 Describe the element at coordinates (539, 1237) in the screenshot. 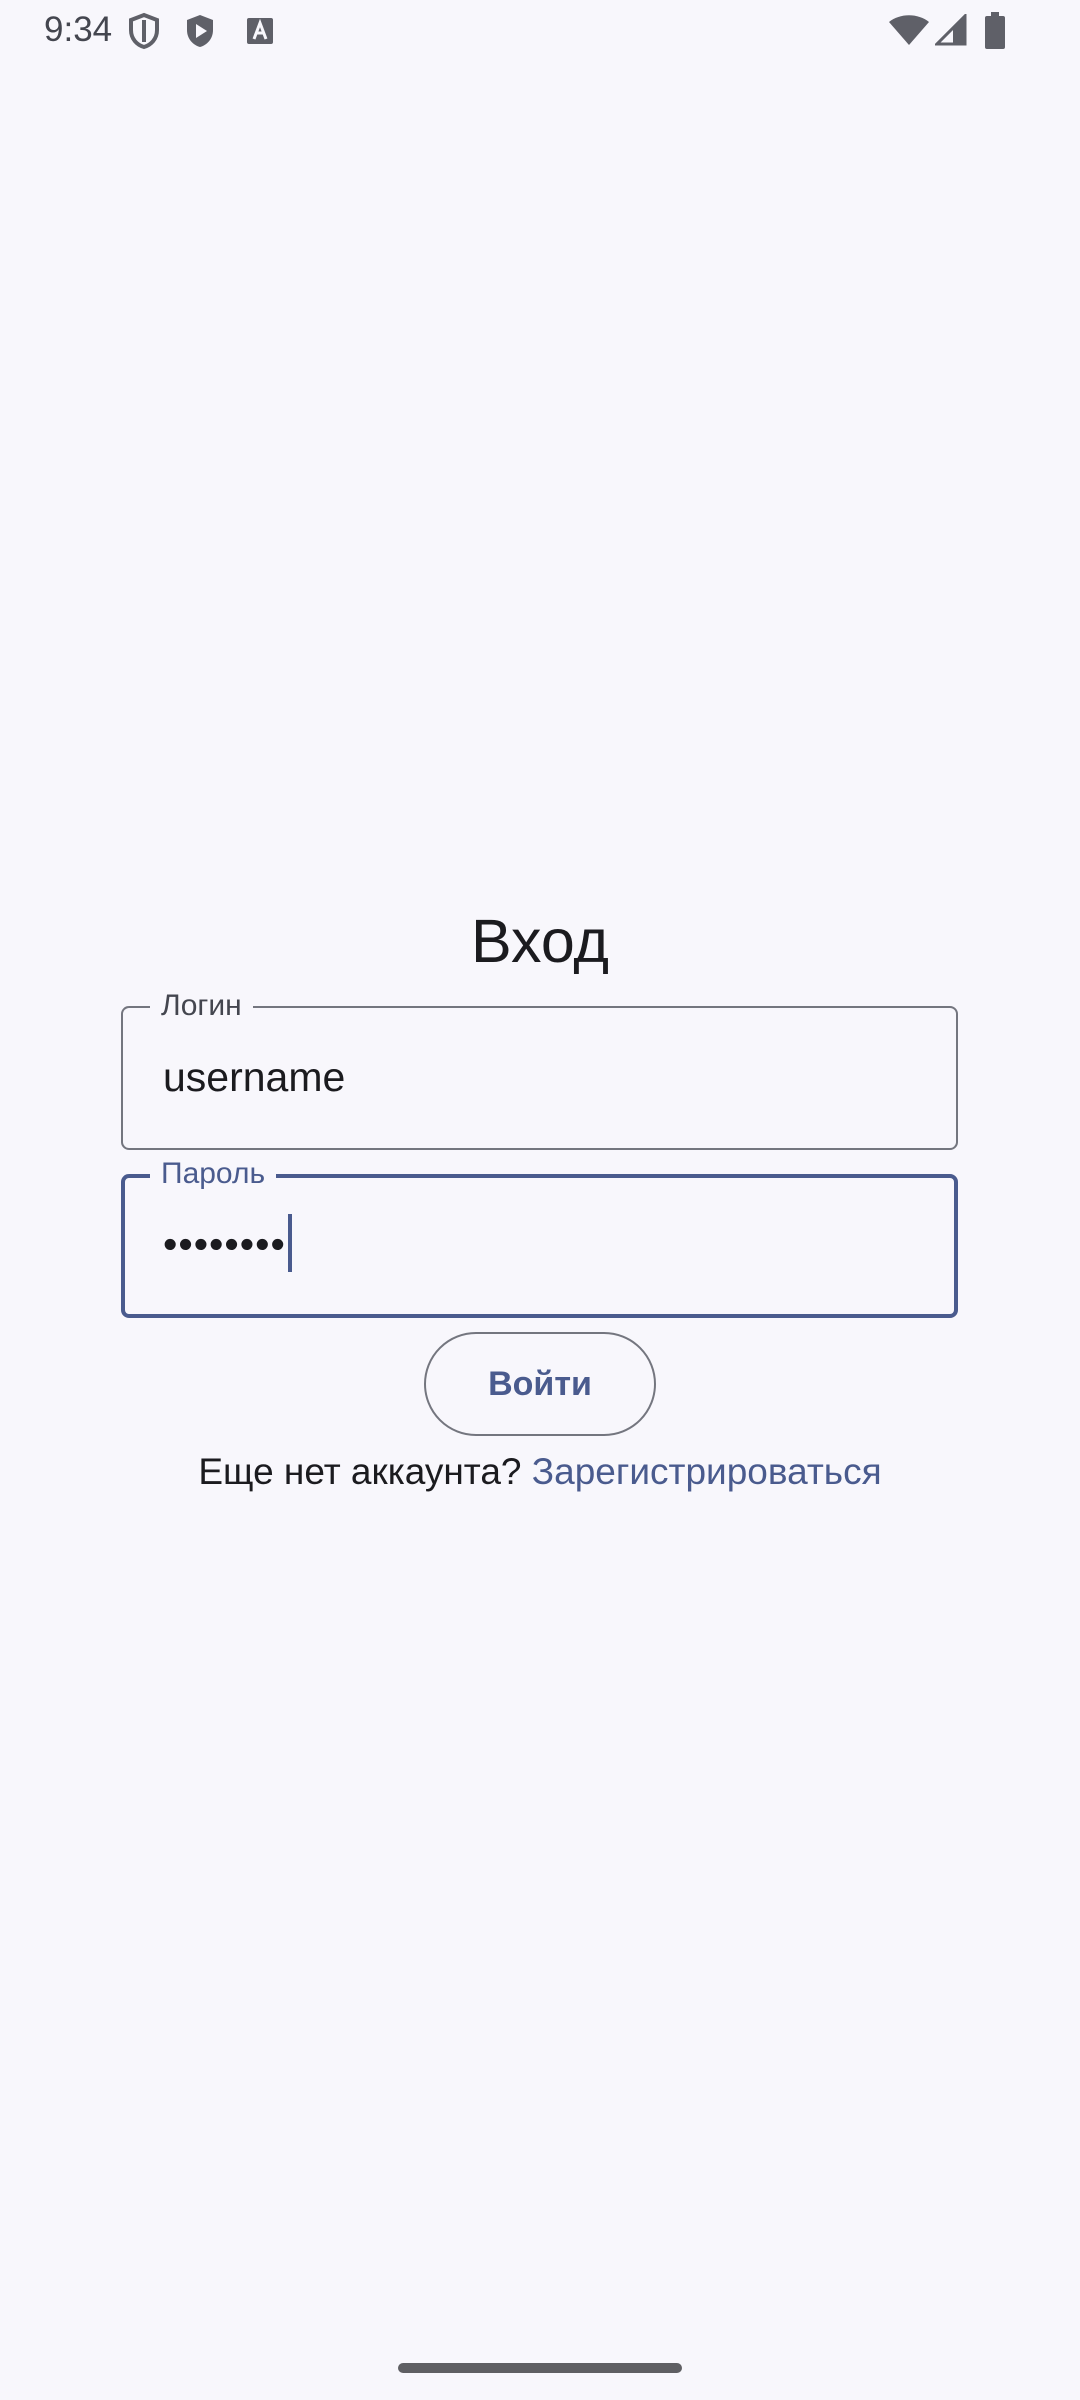

I see `password-field: Пароль ••••••••` at that location.